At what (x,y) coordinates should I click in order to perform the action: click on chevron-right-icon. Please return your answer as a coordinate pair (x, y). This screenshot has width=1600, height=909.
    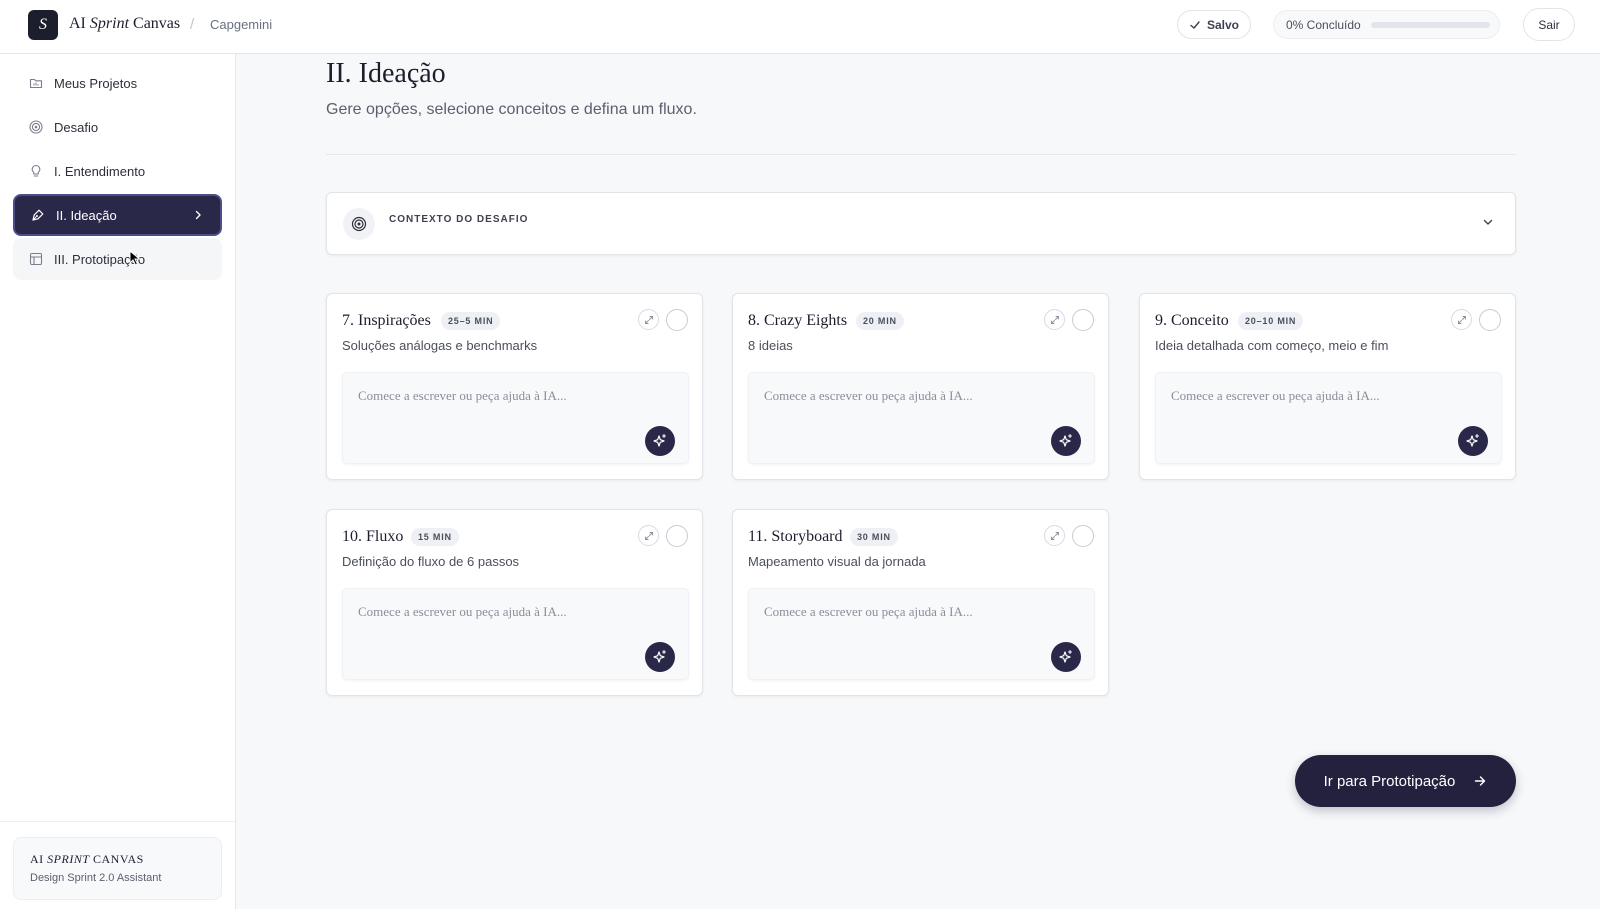
    Looking at the image, I should click on (198, 215).